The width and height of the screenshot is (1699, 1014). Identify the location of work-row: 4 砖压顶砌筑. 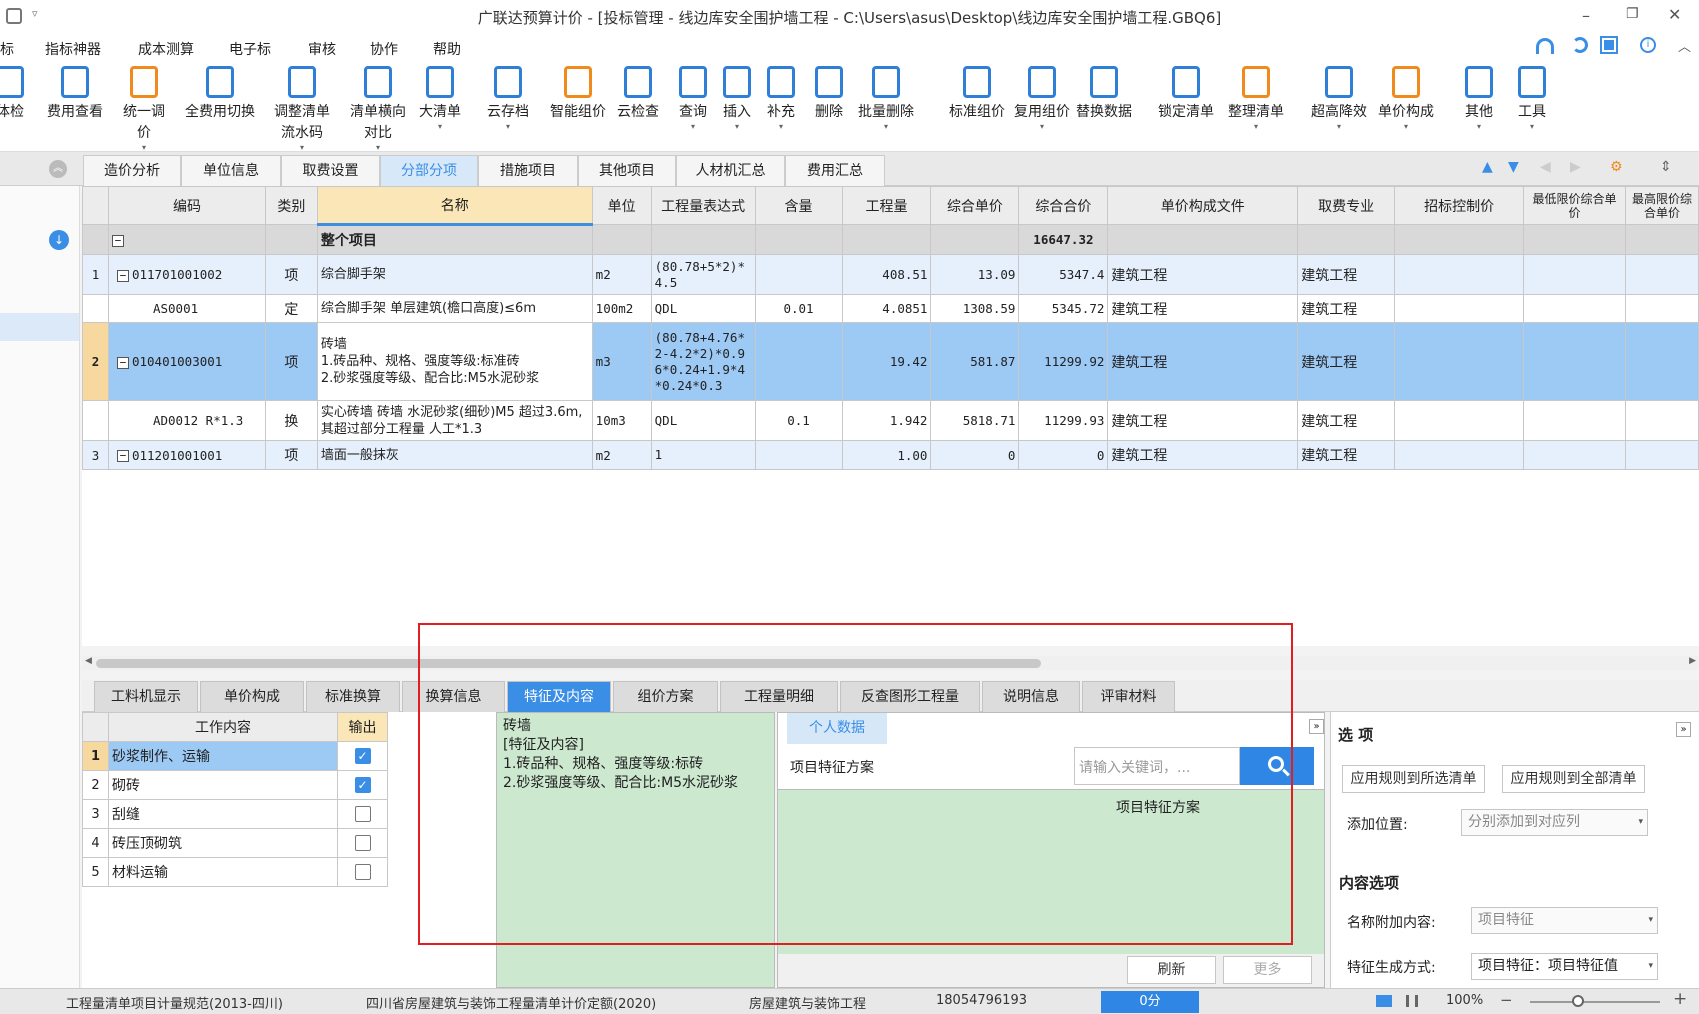
(235, 843).